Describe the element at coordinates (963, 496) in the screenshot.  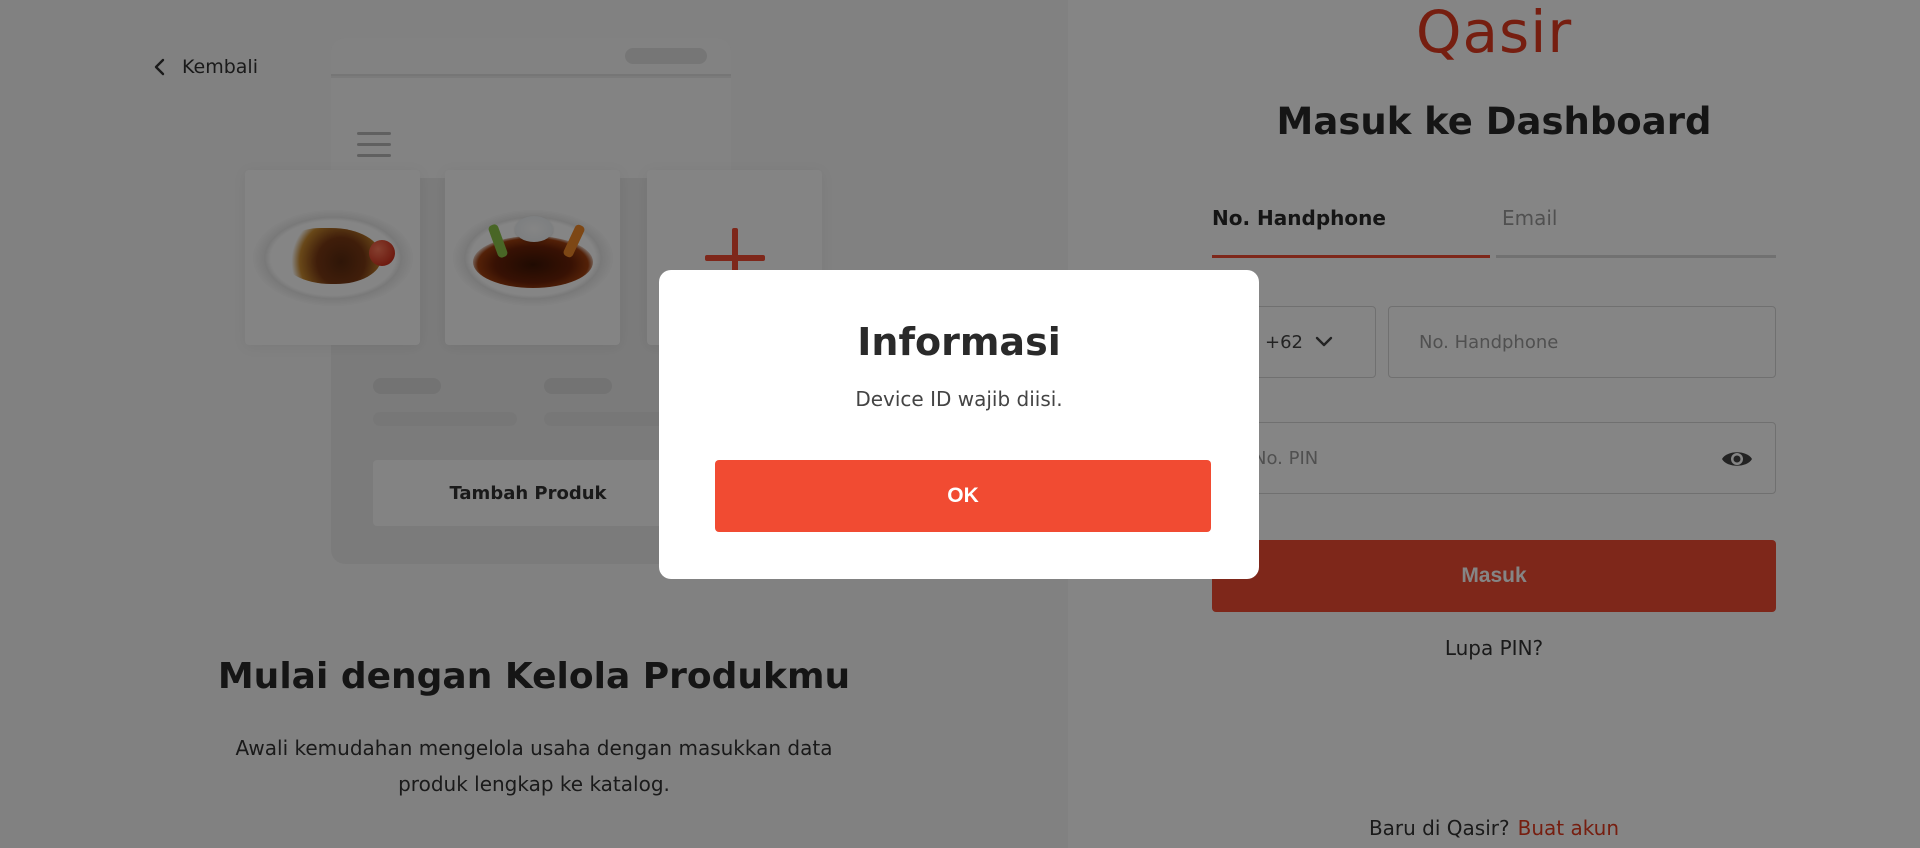
I see `ok-button: OK` at that location.